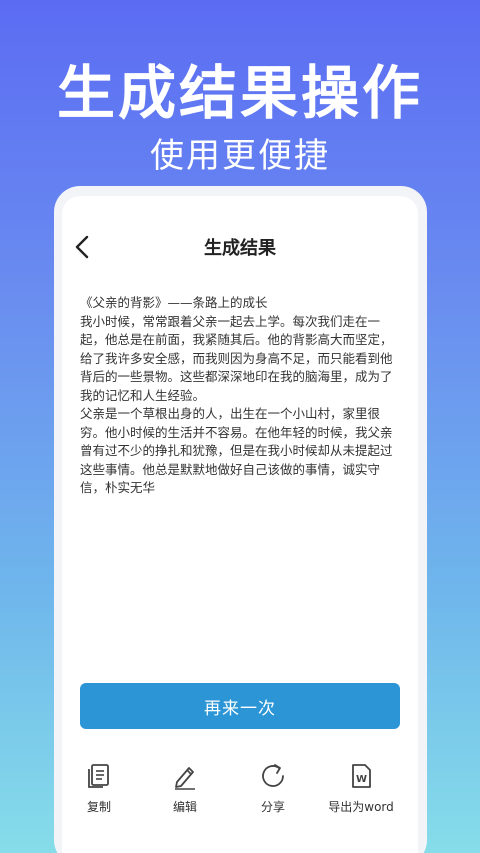 This screenshot has height=853, width=480. Describe the element at coordinates (273, 792) in the screenshot. I see `share-button: 分享` at that location.